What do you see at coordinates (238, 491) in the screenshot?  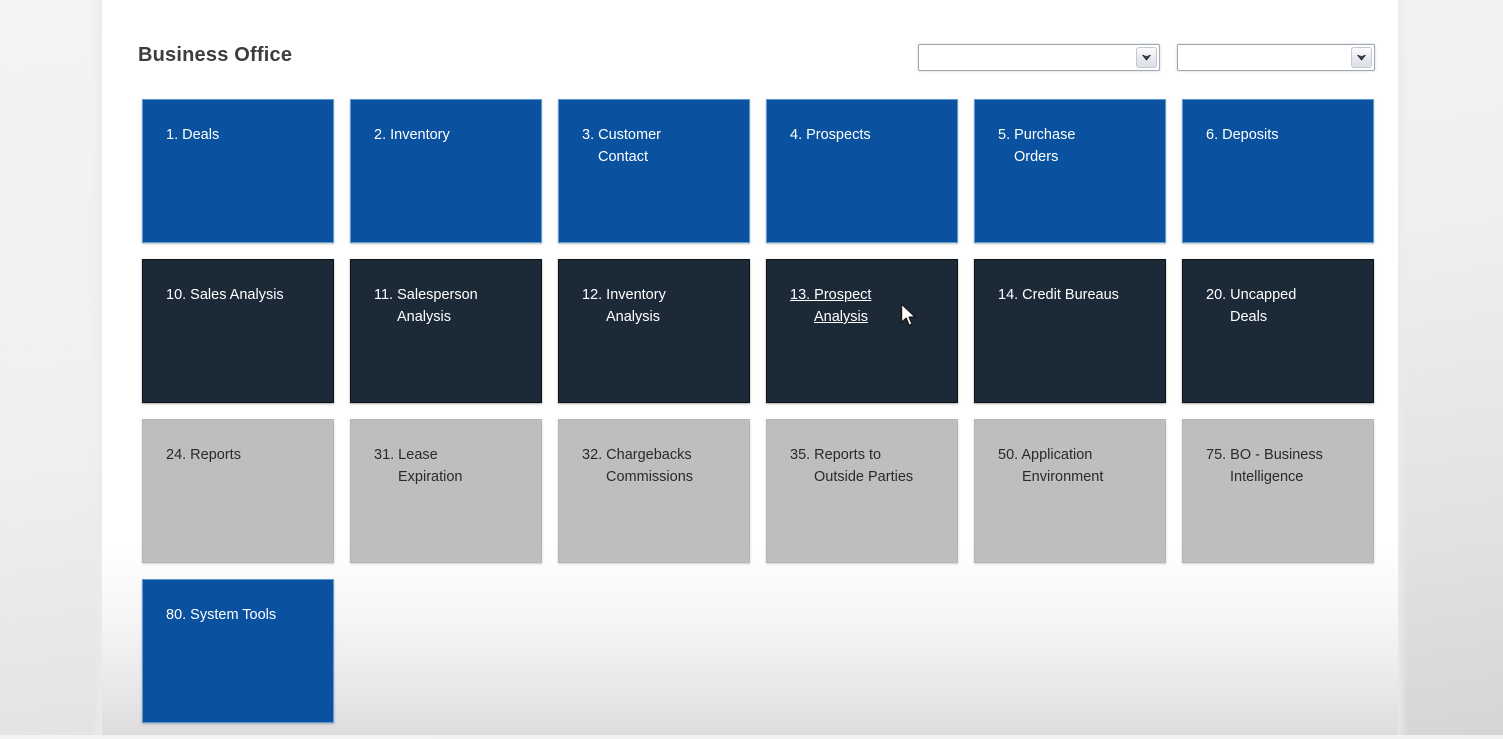 I see `menu-tile-reports: 24. Reports` at bounding box center [238, 491].